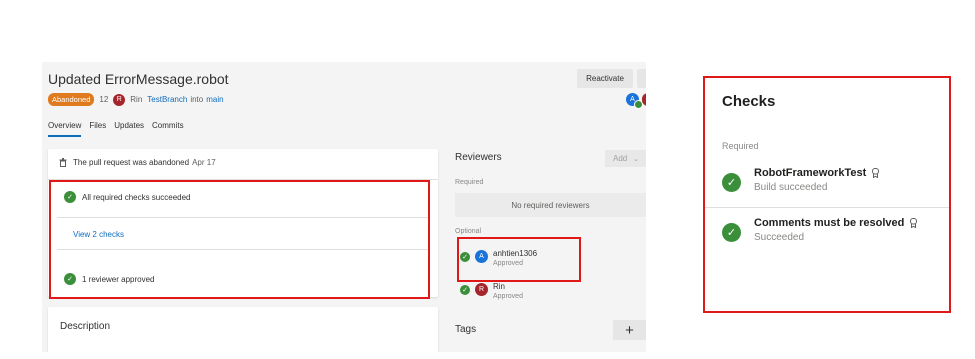 The image size is (975, 359). Describe the element at coordinates (491, 292) in the screenshot. I see `reviewer-row: ✓ R Rin Approved` at that location.